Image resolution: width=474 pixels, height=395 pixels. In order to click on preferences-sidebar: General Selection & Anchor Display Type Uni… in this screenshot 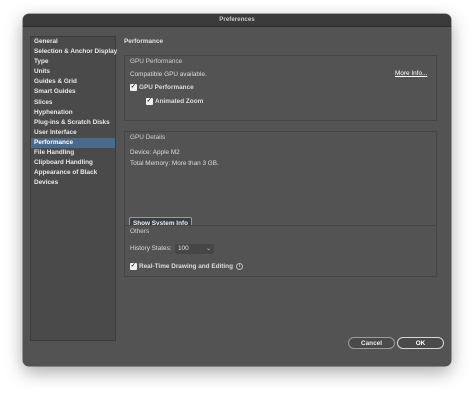, I will do `click(73, 188)`.